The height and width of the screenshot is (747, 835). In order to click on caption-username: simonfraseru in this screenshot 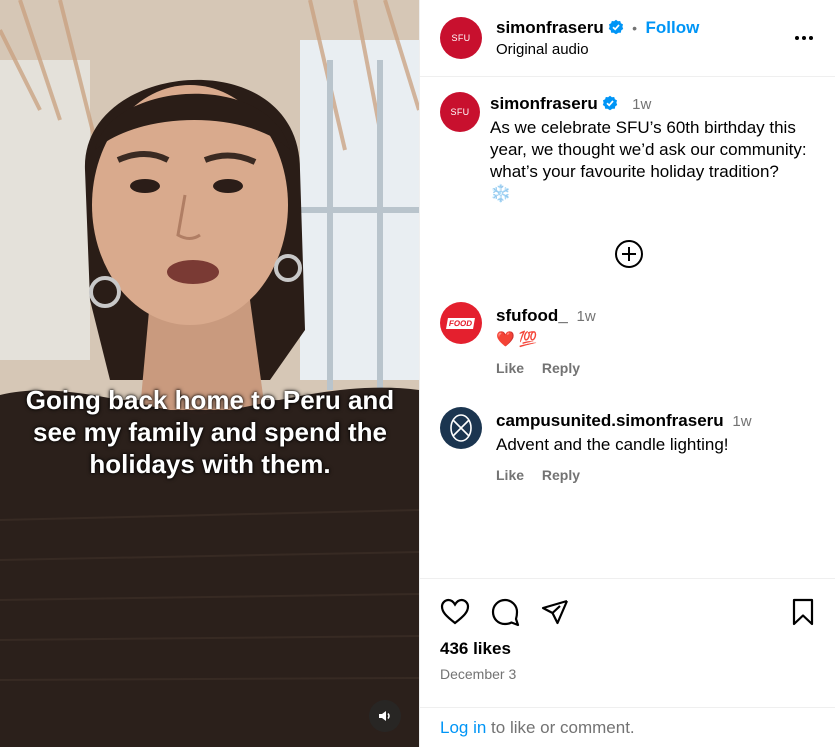, I will do `click(544, 103)`.